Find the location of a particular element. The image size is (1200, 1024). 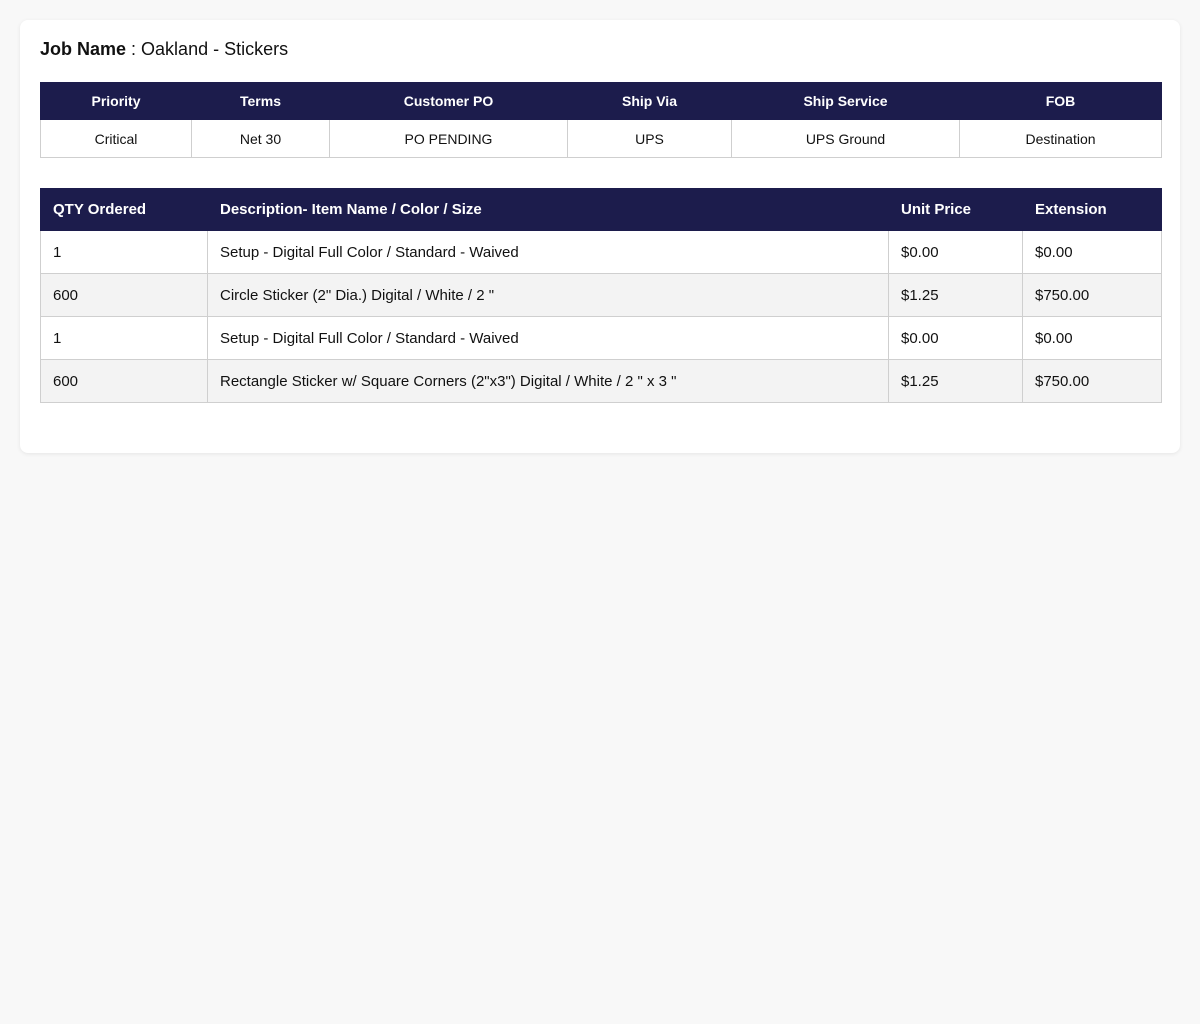

ship-via-header: Ship Via is located at coordinates (649, 101).